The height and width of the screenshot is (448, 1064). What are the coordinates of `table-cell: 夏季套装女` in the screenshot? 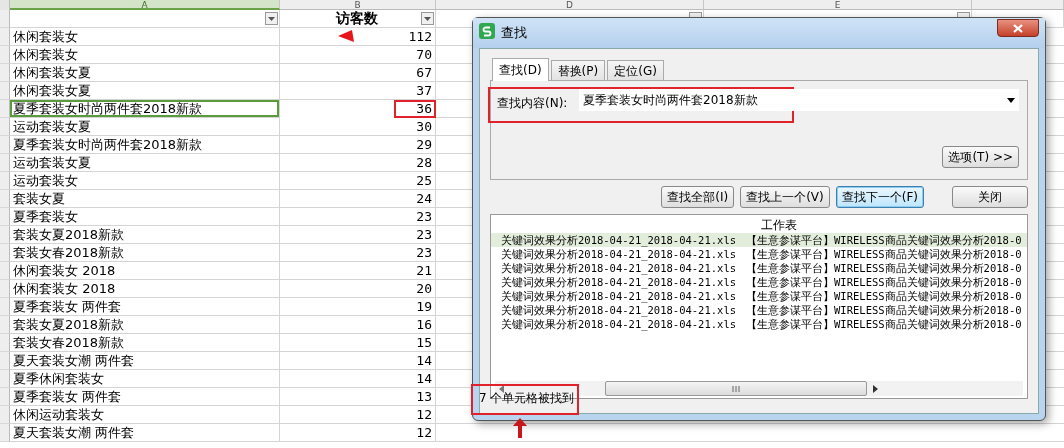 It's located at (145, 217).